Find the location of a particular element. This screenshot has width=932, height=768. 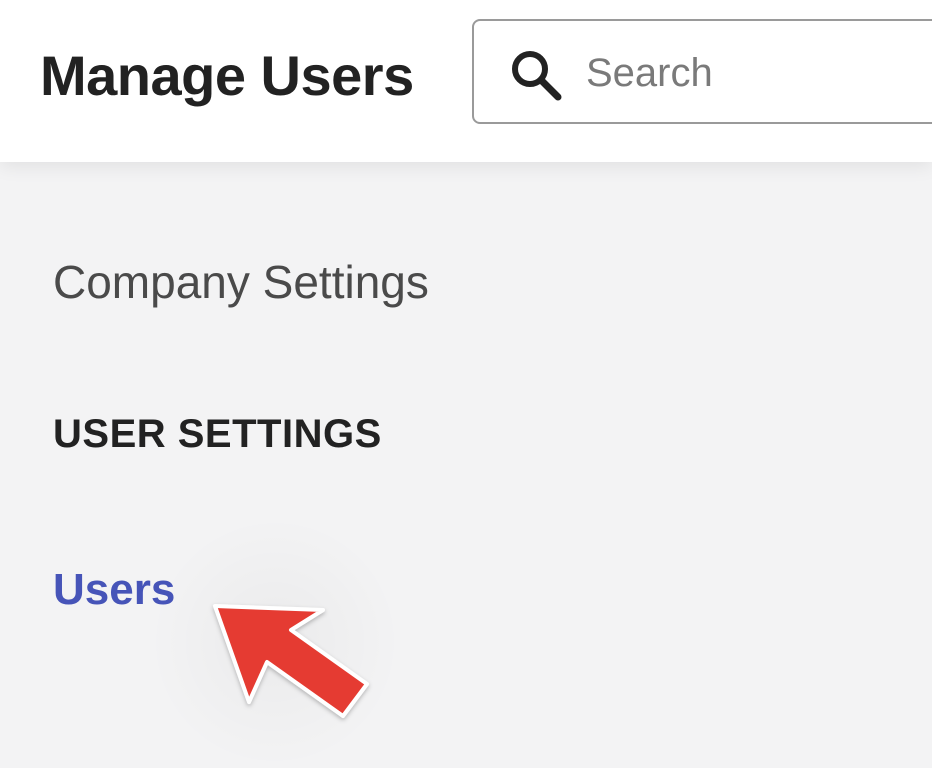

sidebar-item-users: Users is located at coordinates (114, 590).